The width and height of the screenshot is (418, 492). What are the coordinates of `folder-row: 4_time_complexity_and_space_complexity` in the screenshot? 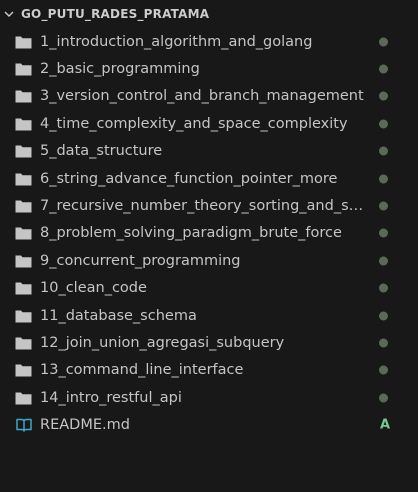 It's located at (209, 123).